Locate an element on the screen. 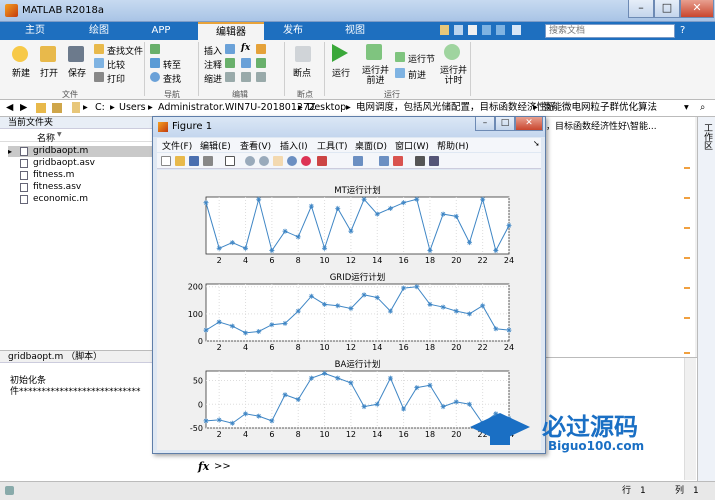  command-prompt: >> is located at coordinates (222, 466).